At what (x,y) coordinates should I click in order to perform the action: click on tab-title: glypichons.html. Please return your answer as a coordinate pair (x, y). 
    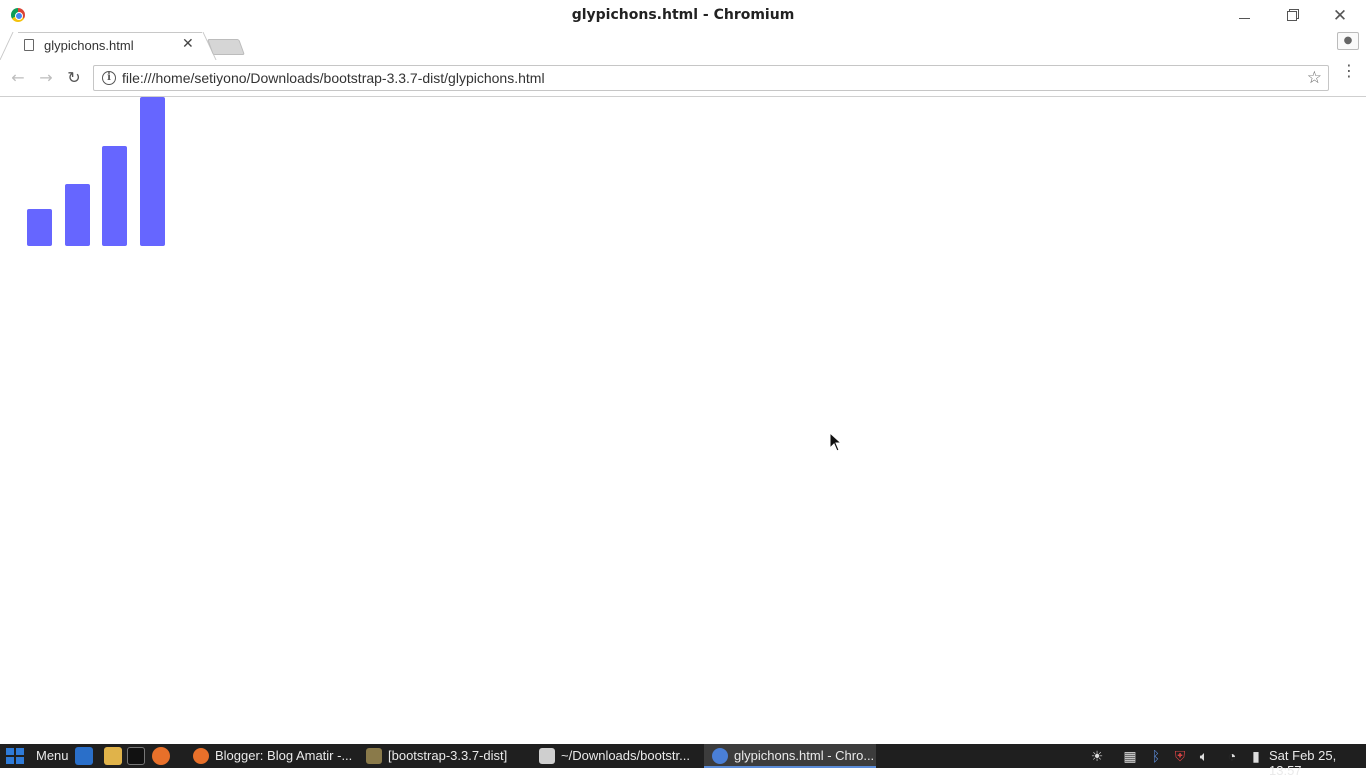
    Looking at the image, I should click on (89, 45).